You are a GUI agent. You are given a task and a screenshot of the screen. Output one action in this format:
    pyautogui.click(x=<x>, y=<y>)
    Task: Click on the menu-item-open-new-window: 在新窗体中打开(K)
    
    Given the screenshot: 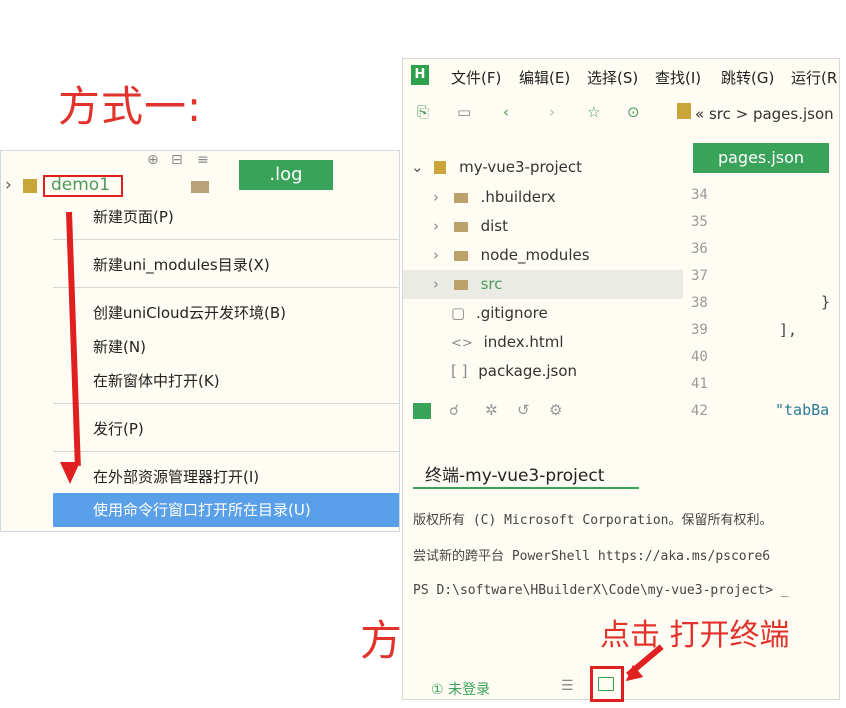 What is the action you would take?
    pyautogui.click(x=226, y=381)
    